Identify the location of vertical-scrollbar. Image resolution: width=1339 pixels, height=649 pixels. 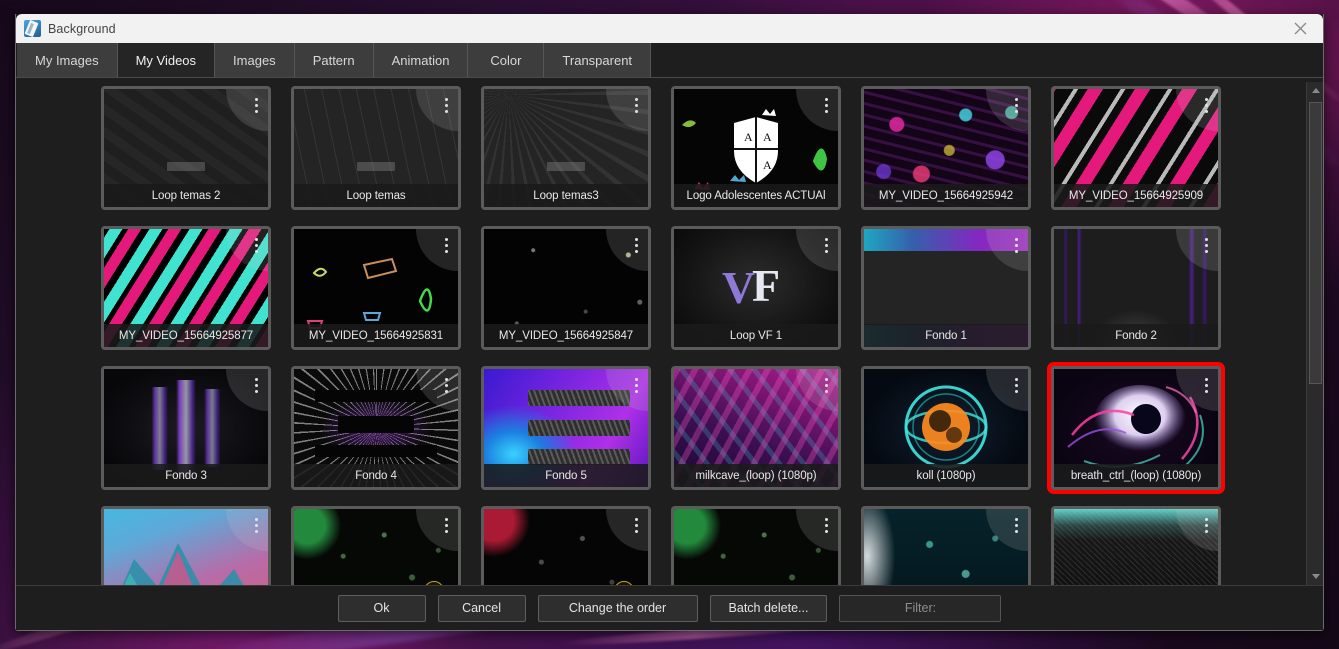
(1314, 333).